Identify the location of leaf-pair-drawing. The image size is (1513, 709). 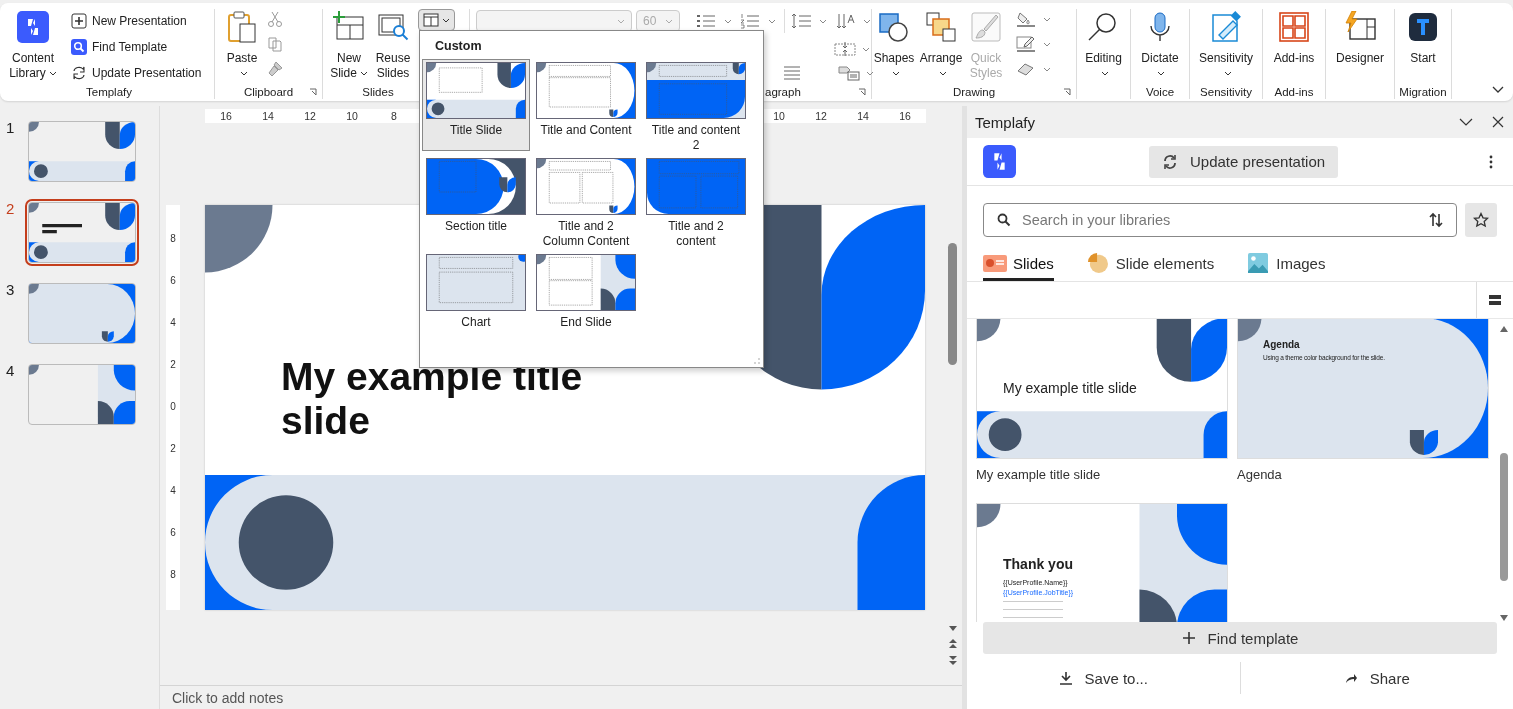
(1191, 350).